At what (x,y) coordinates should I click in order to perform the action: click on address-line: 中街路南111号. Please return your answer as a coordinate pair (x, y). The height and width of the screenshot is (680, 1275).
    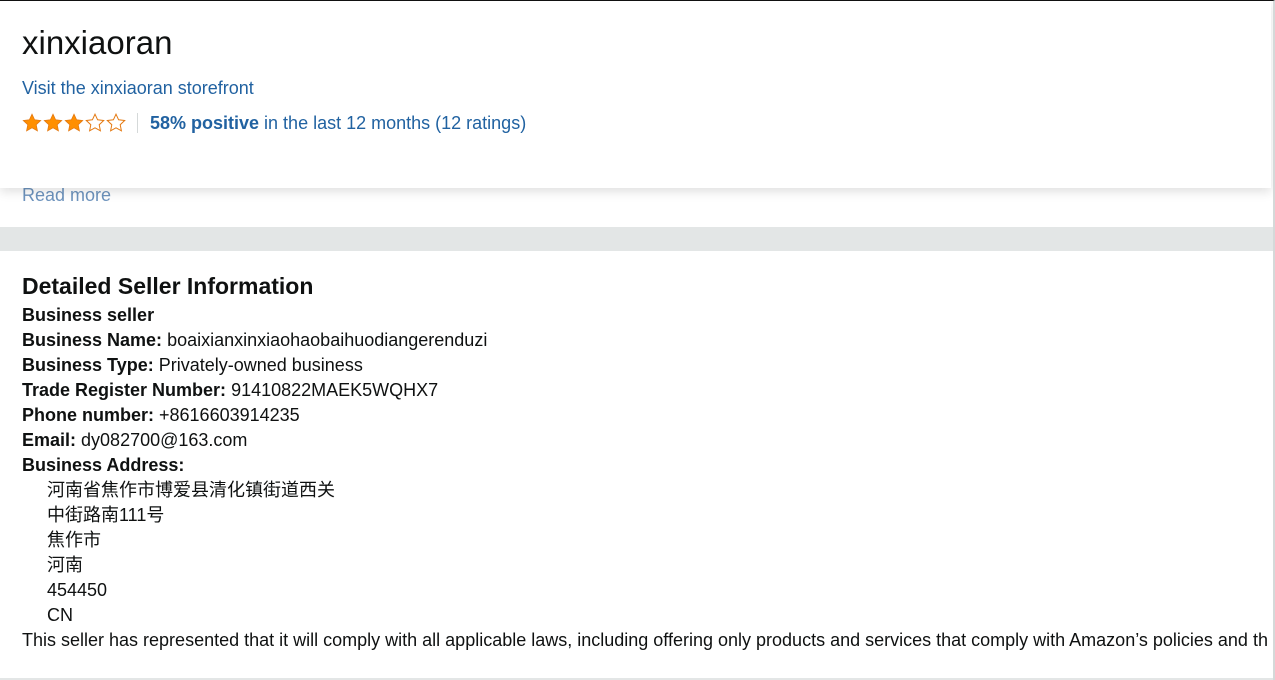
    Looking at the image, I should click on (106, 515).